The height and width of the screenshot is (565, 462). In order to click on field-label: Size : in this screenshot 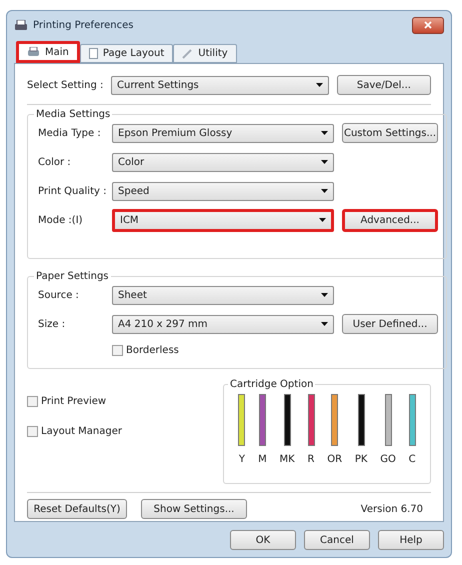, I will do `click(52, 324)`.